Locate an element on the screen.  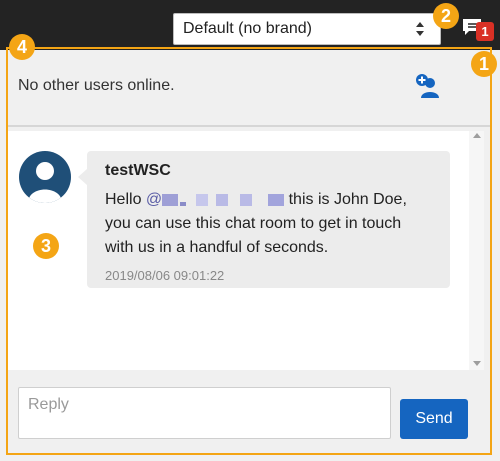
add-user-icon is located at coordinates (429, 86).